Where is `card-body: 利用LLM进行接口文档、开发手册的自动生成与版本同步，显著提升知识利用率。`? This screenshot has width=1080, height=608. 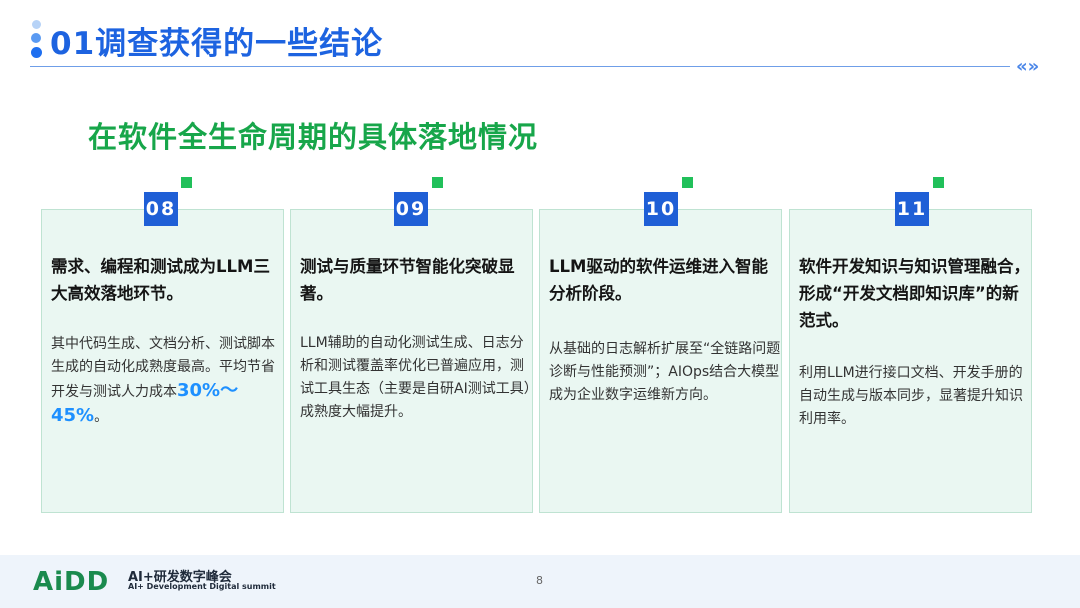
card-body: 利用LLM进行接口文档、开发手册的自动生成与版本同步，显著提升知识利用率。 is located at coordinates (911, 396).